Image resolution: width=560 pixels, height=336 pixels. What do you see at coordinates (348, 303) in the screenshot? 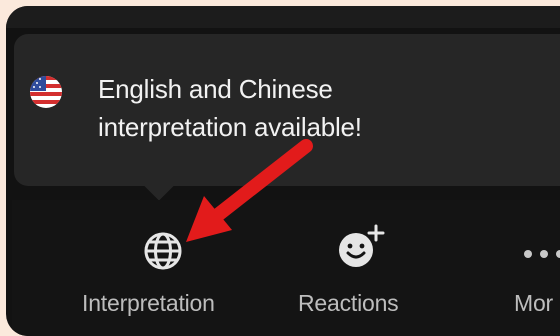
I see `reactions-label: Reactions` at bounding box center [348, 303].